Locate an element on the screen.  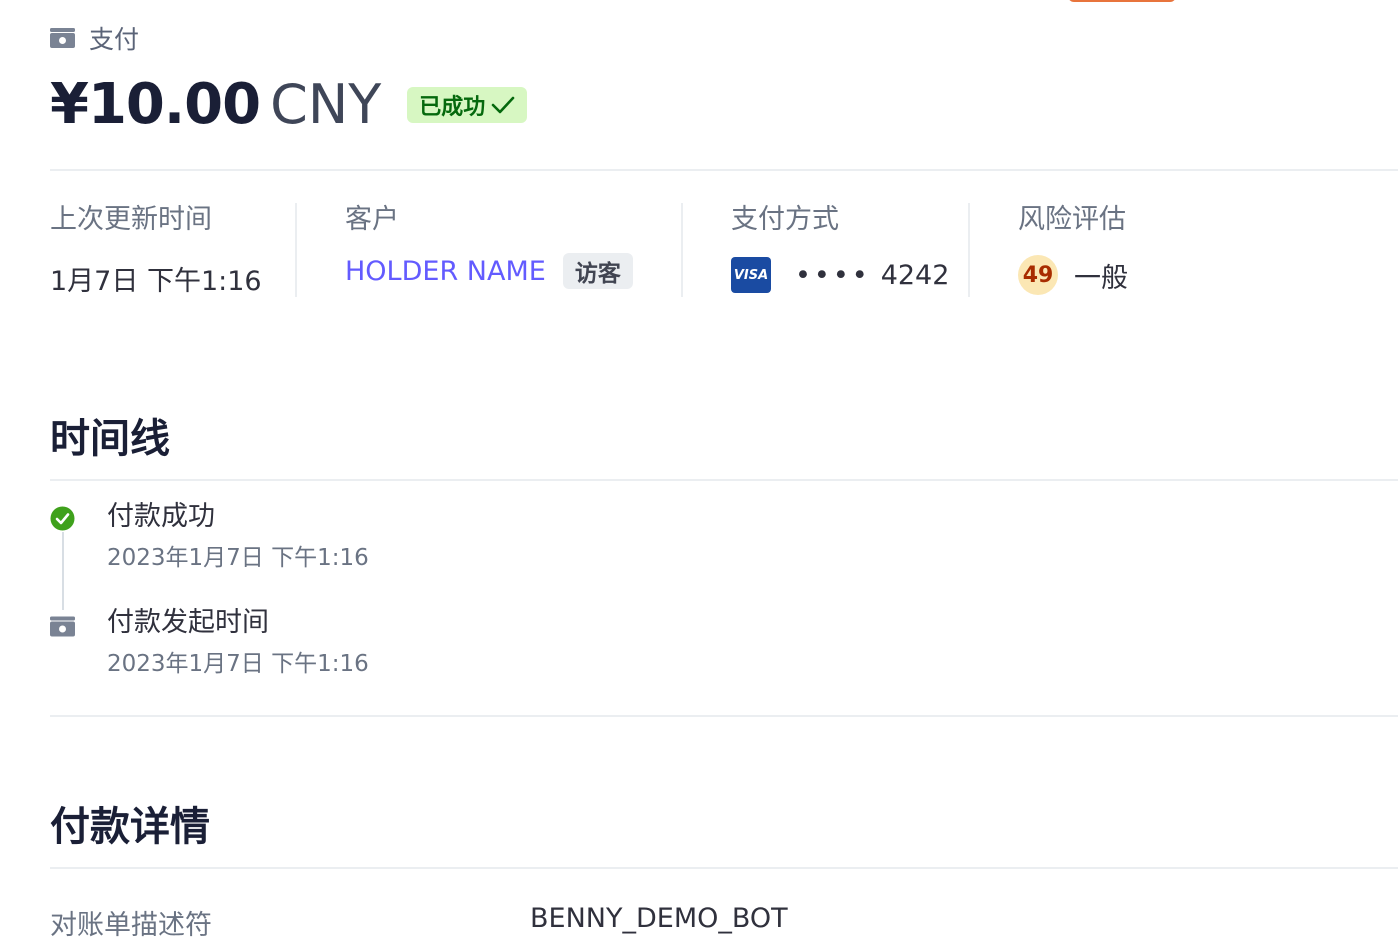
timeline-divider is located at coordinates (724, 480).